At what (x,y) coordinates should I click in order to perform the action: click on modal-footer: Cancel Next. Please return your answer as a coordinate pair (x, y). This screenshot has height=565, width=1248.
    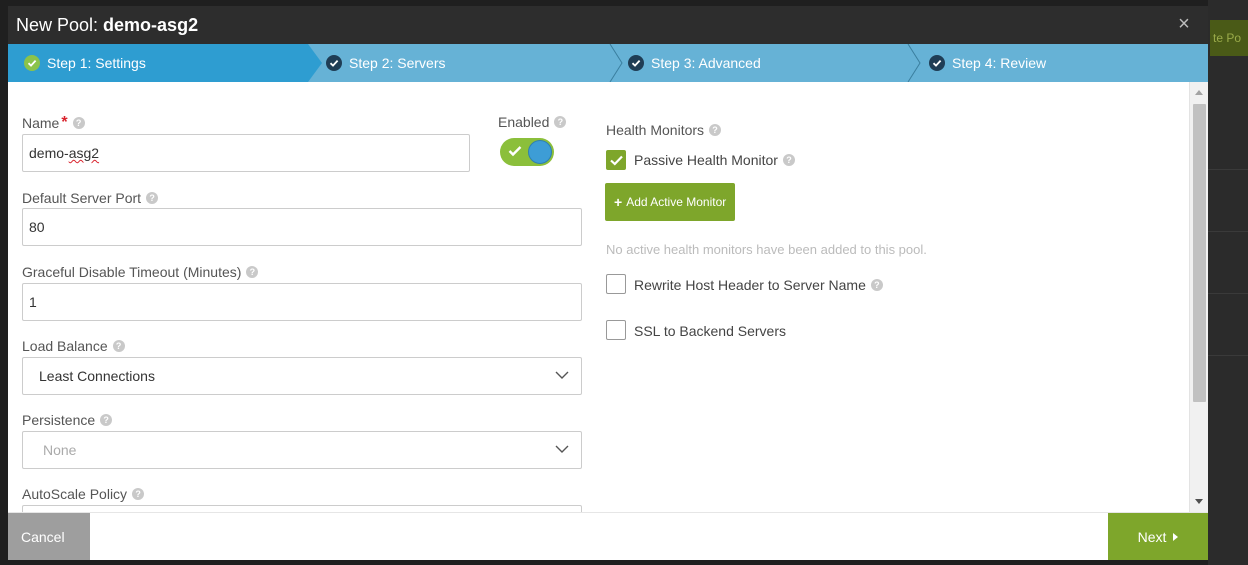
    Looking at the image, I should click on (608, 536).